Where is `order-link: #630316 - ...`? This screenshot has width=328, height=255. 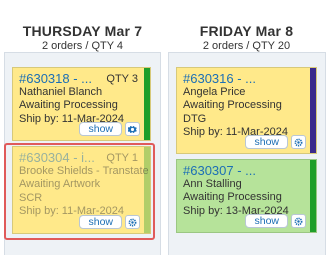
order-link: #630316 - ... is located at coordinates (219, 78).